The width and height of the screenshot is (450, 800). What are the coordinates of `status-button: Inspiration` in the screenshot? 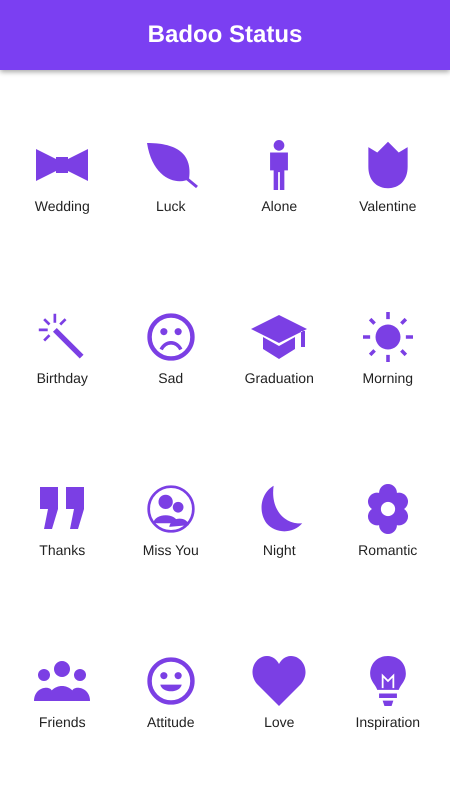 It's located at (388, 689).